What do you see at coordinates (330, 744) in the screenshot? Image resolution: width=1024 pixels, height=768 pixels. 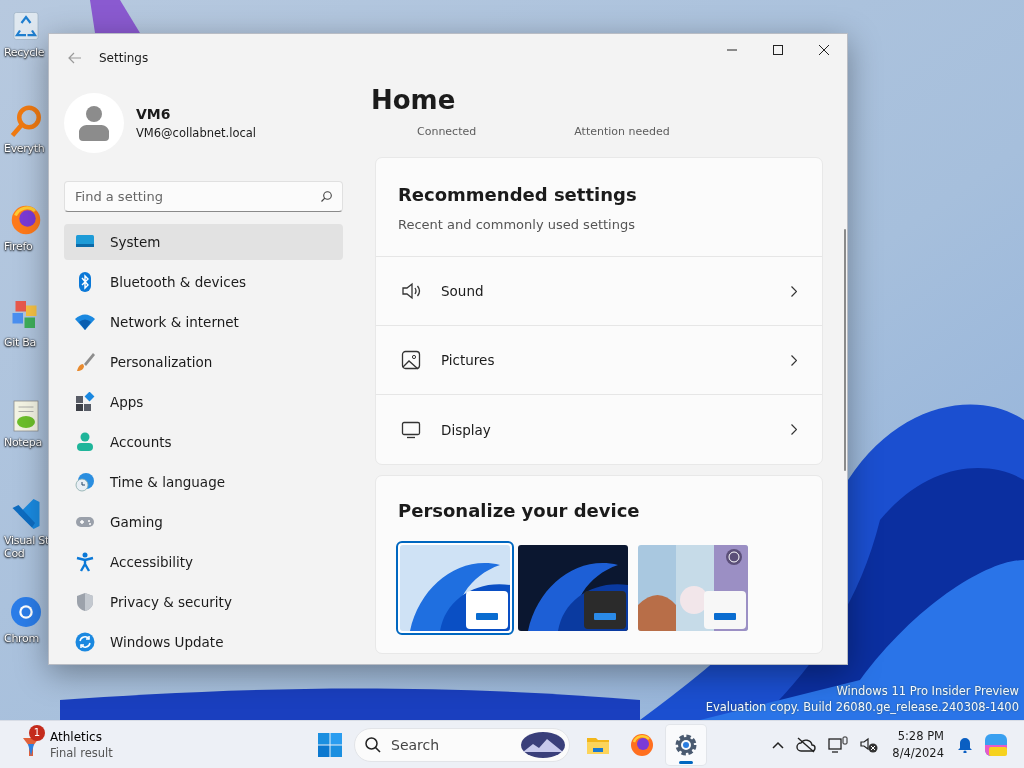 I see `windows-logo-icon` at bounding box center [330, 744].